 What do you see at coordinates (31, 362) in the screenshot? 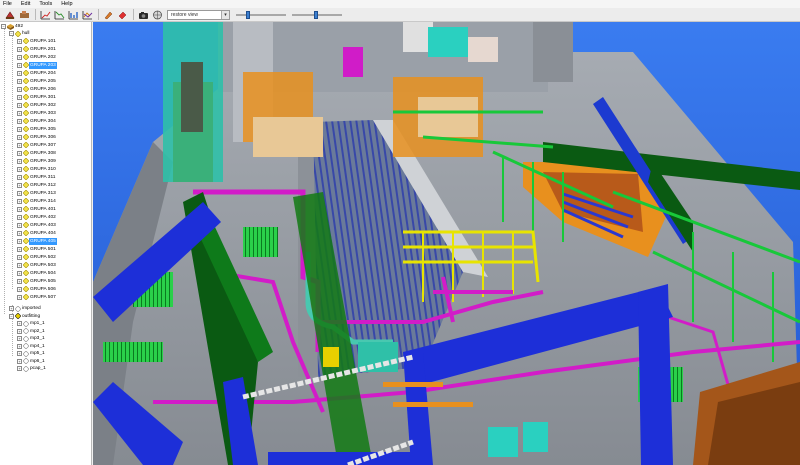
I see `tree-node-outfitting-item: + mp6_1` at bounding box center [31, 362].